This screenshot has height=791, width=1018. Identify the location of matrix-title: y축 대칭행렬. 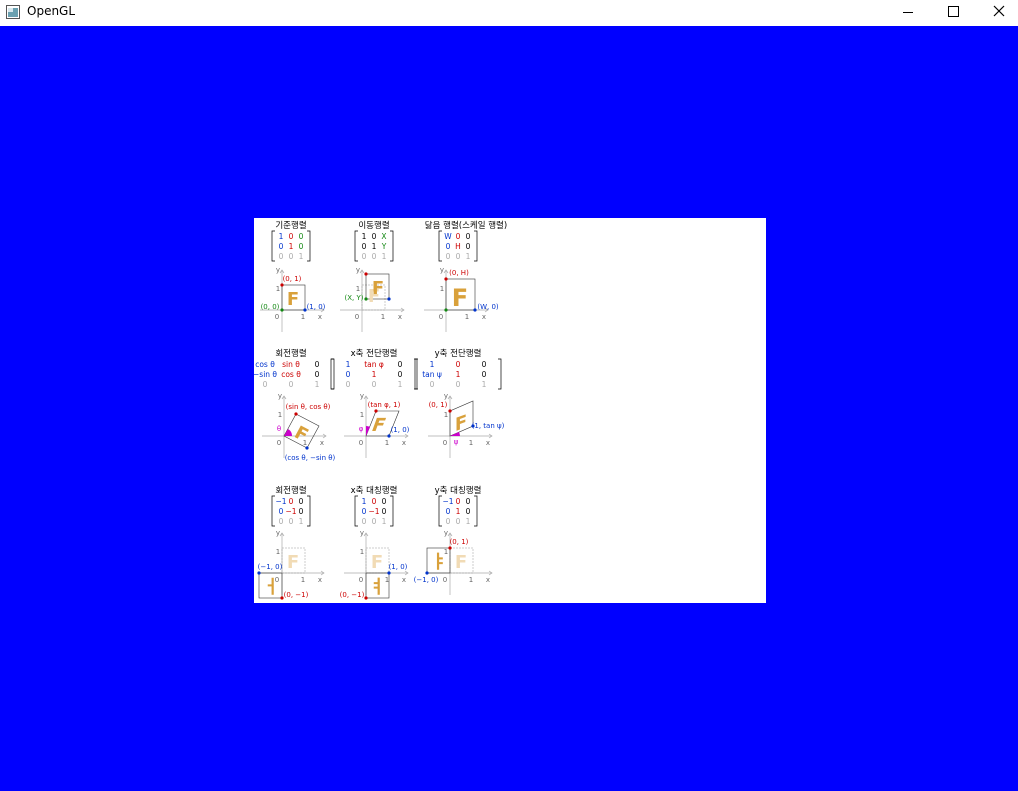
(458, 490).